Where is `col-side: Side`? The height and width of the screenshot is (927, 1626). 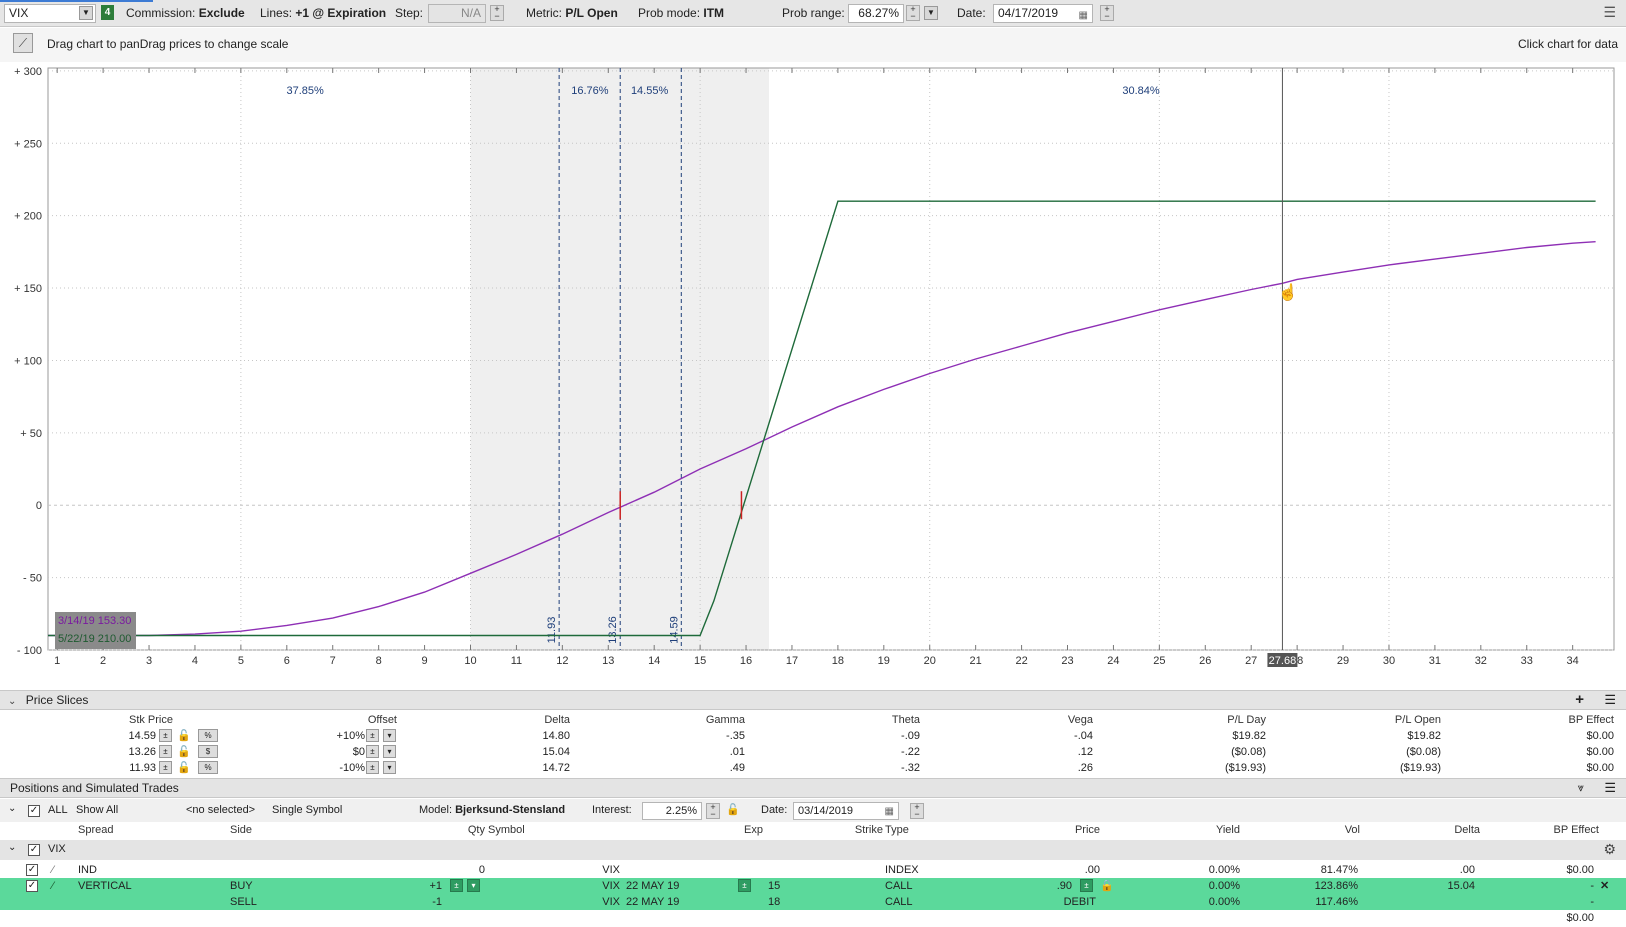
col-side: Side is located at coordinates (241, 830).